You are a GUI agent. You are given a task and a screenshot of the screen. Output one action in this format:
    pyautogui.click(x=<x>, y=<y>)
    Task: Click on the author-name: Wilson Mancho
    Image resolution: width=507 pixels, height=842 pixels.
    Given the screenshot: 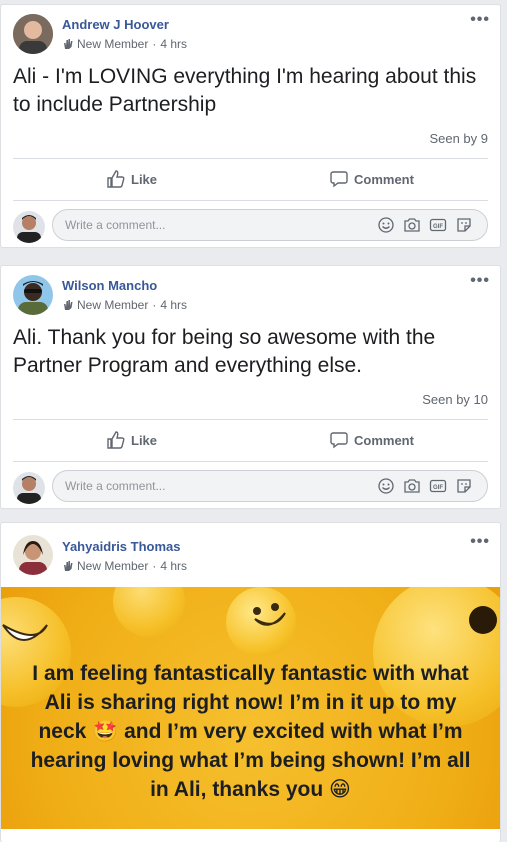 What is the action you would take?
    pyautogui.click(x=109, y=285)
    